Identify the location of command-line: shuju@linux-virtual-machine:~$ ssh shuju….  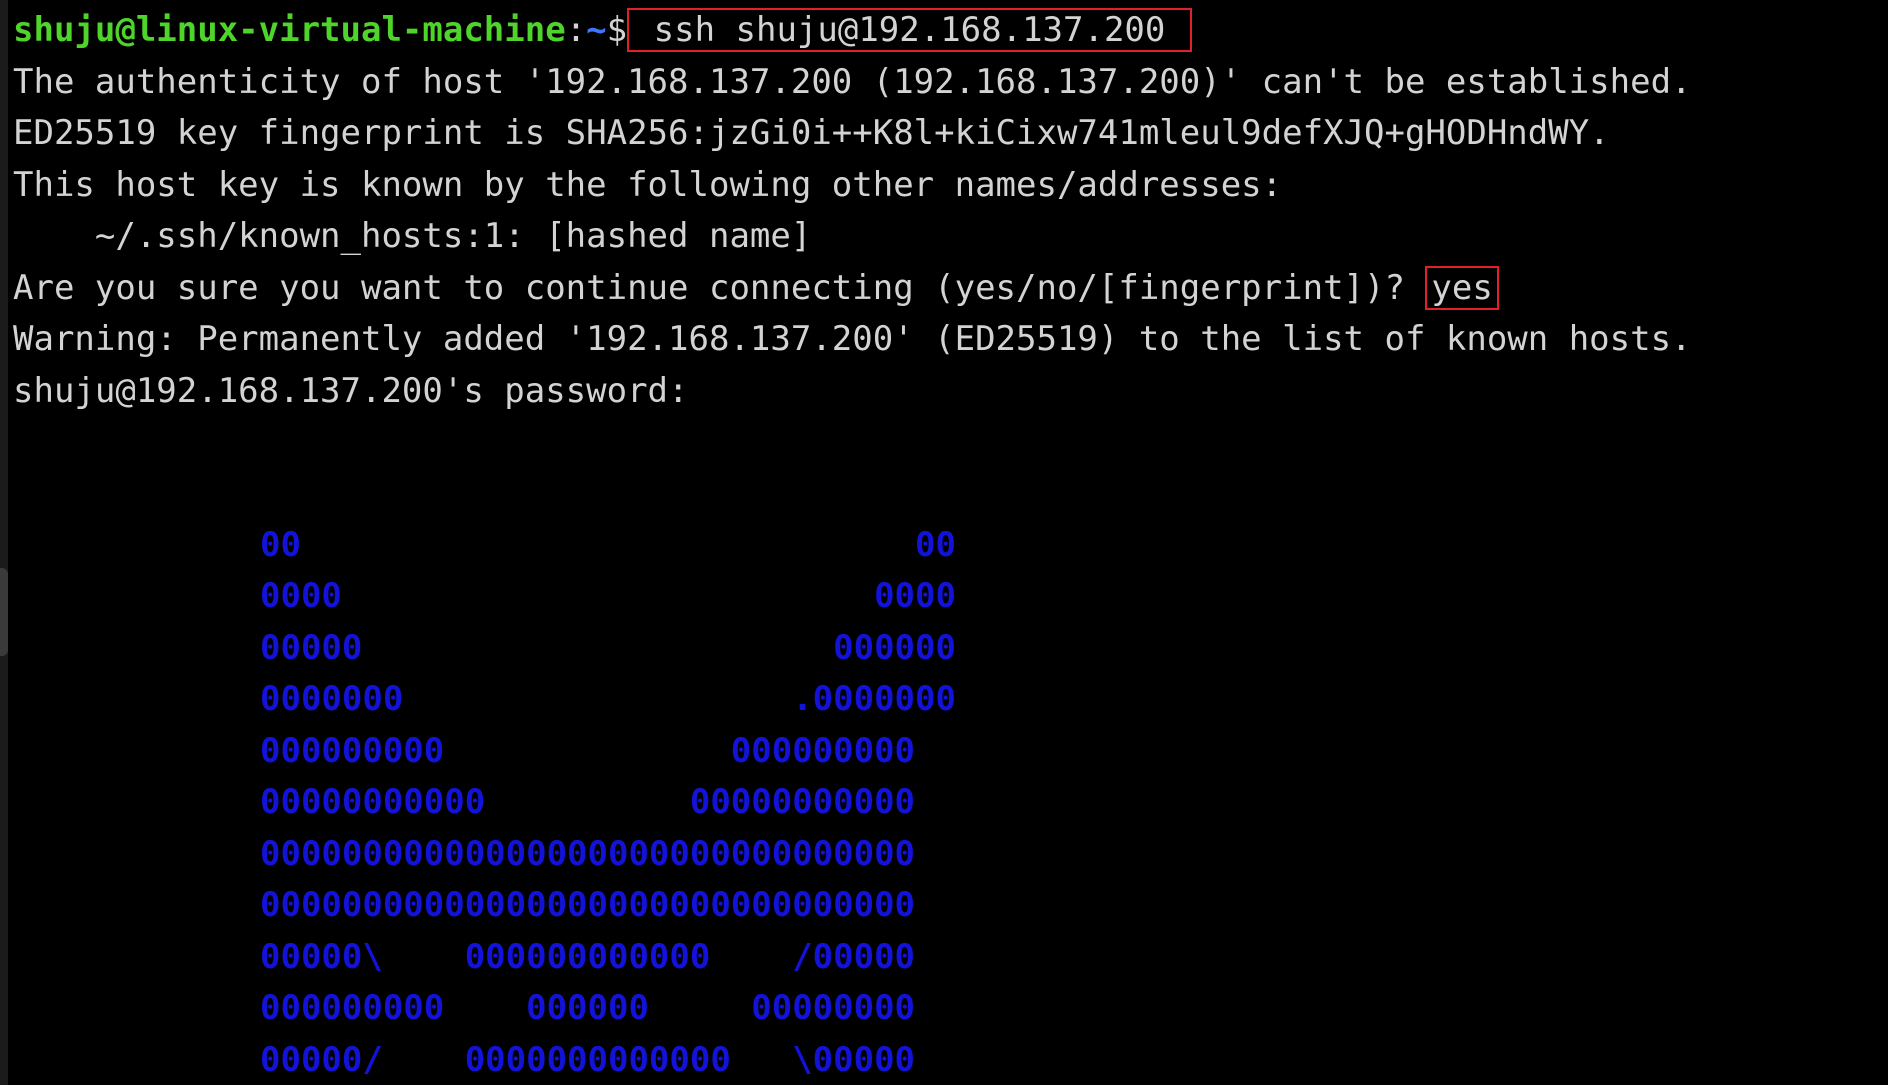
(602, 30).